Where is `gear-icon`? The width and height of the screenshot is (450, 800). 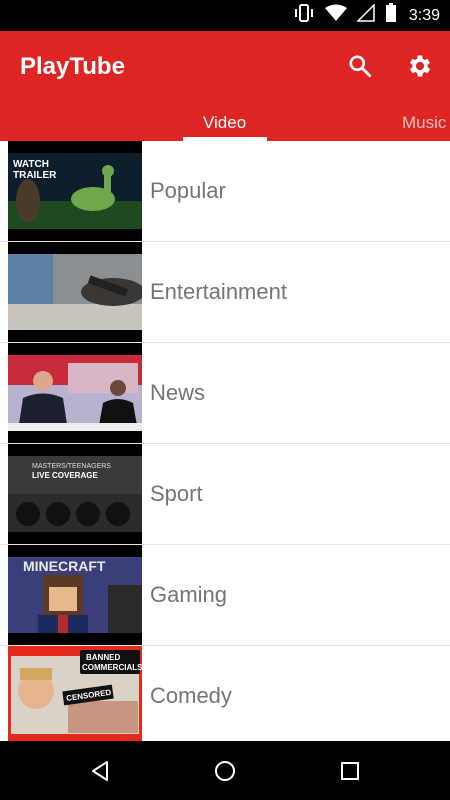
gear-icon is located at coordinates (420, 66).